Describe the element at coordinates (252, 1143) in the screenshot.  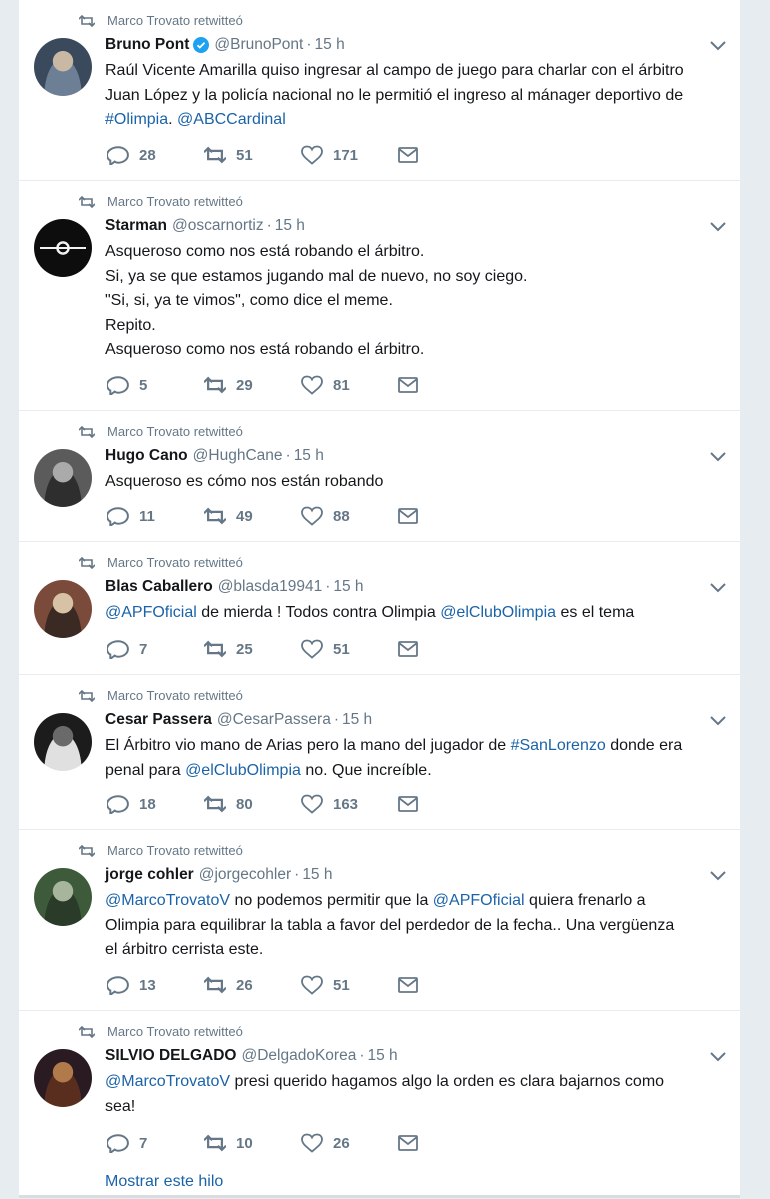
I see `retweet-button: 10` at that location.